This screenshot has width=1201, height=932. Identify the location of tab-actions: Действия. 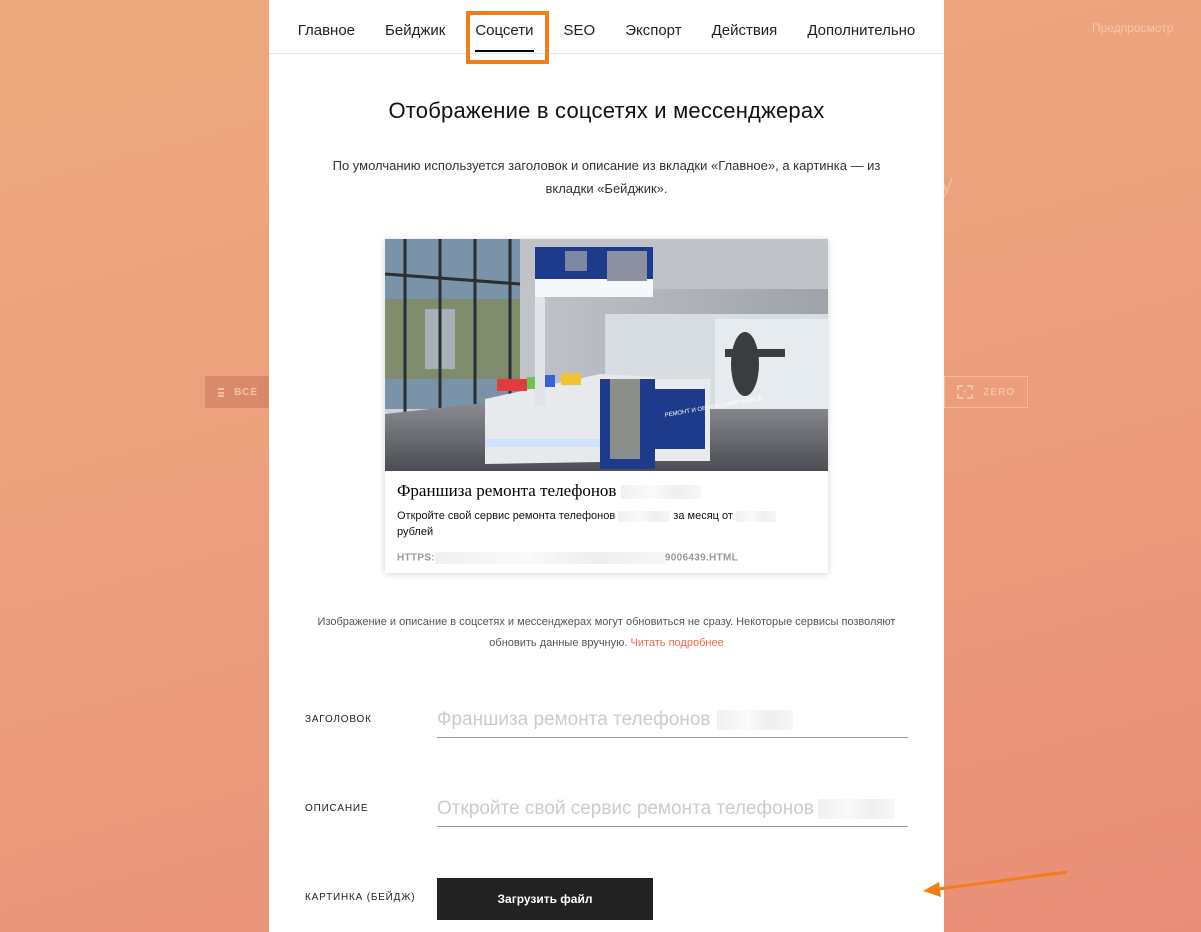
(745, 30).